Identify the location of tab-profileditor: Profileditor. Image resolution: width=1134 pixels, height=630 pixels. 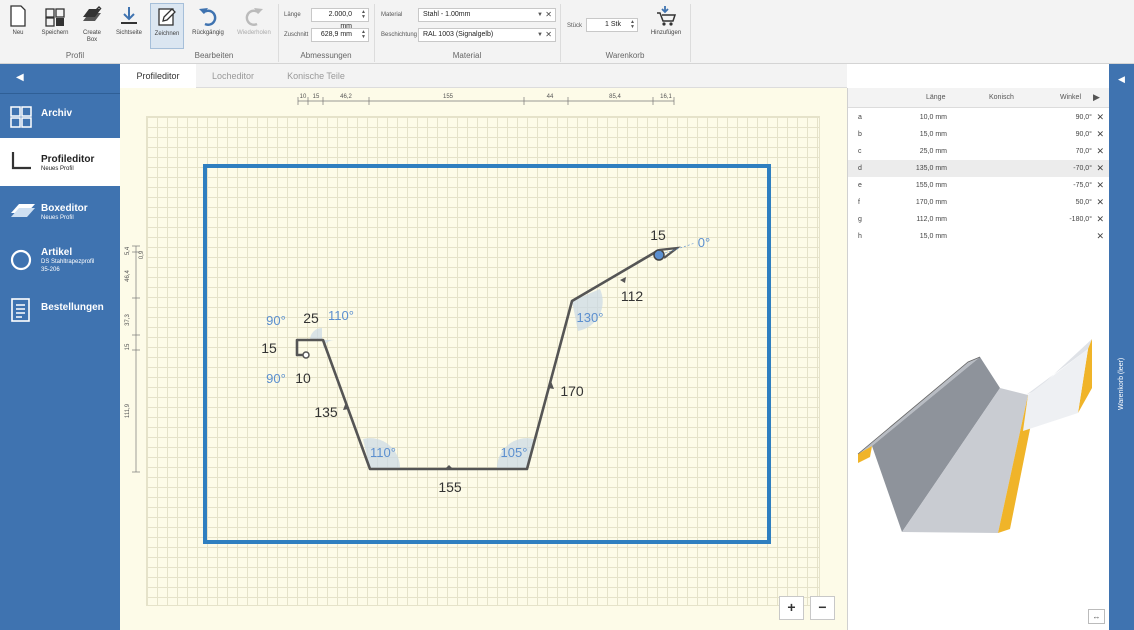
(158, 76).